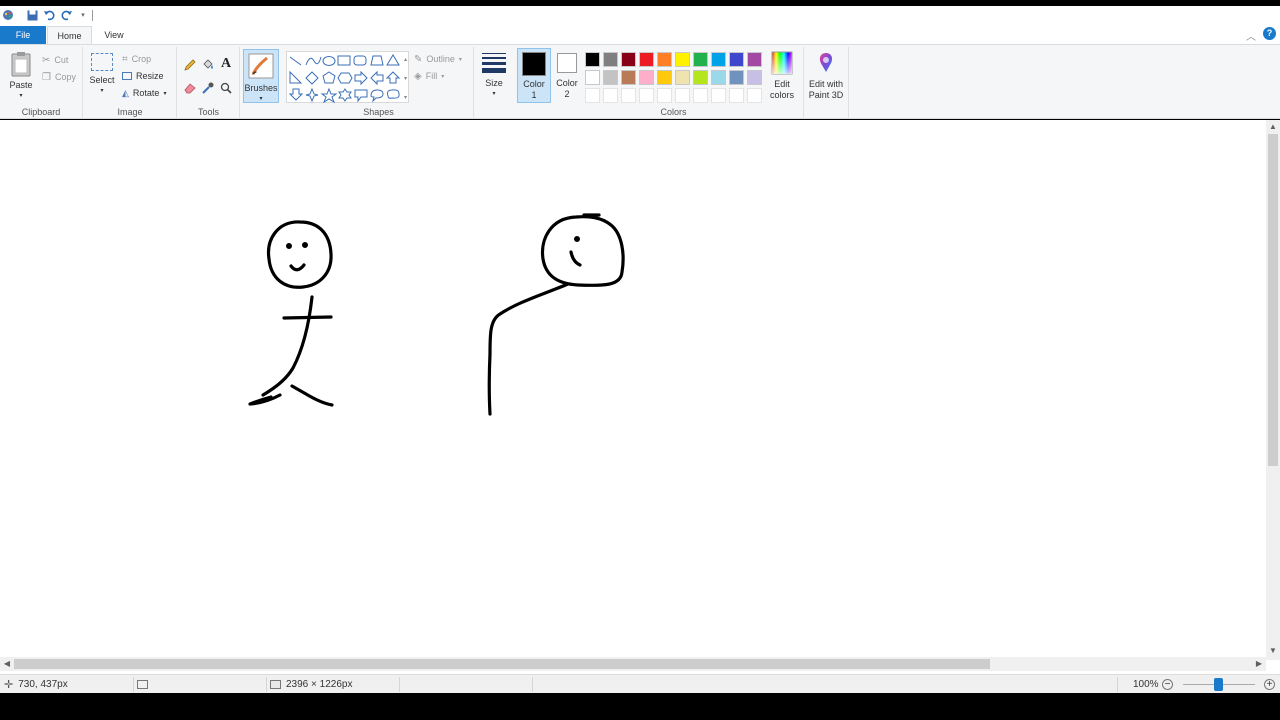  What do you see at coordinates (405, 98) in the screenshot?
I see `shapes-expand-icon: ▾` at bounding box center [405, 98].